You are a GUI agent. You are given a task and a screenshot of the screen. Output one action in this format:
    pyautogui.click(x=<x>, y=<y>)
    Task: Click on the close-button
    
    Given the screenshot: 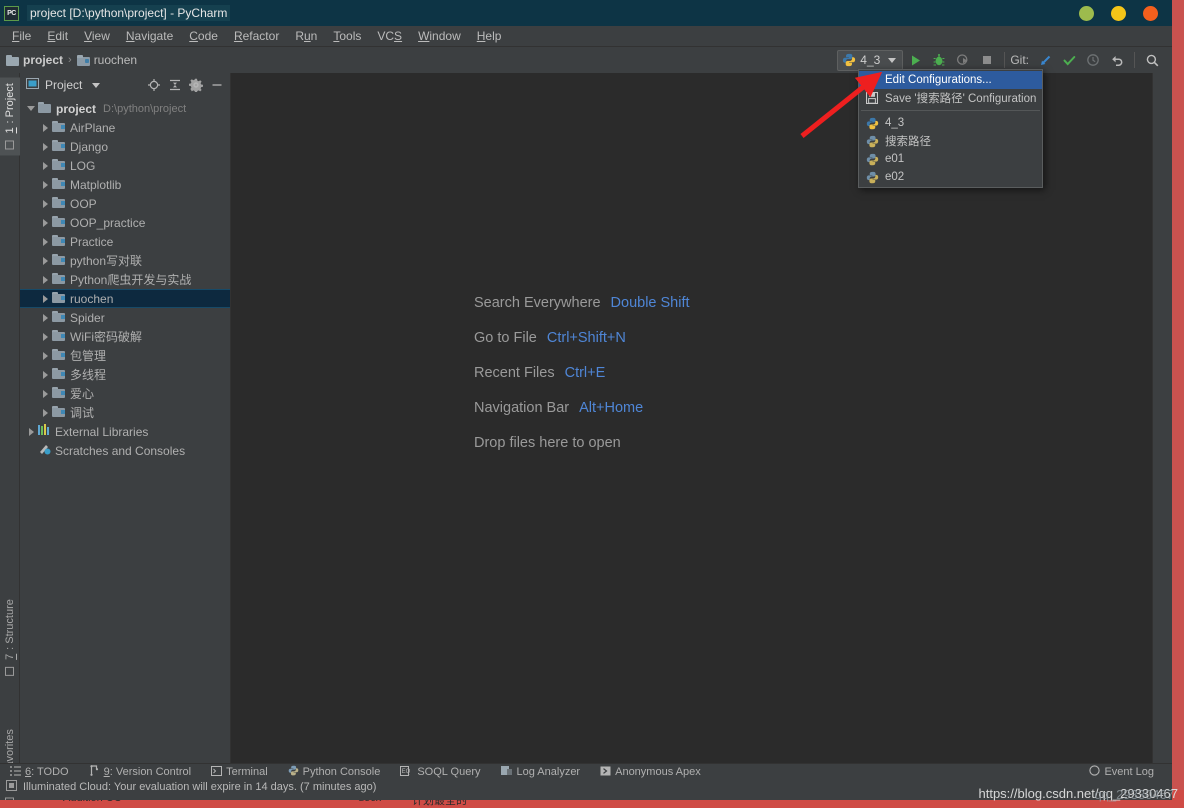 What is the action you would take?
    pyautogui.click(x=1150, y=13)
    